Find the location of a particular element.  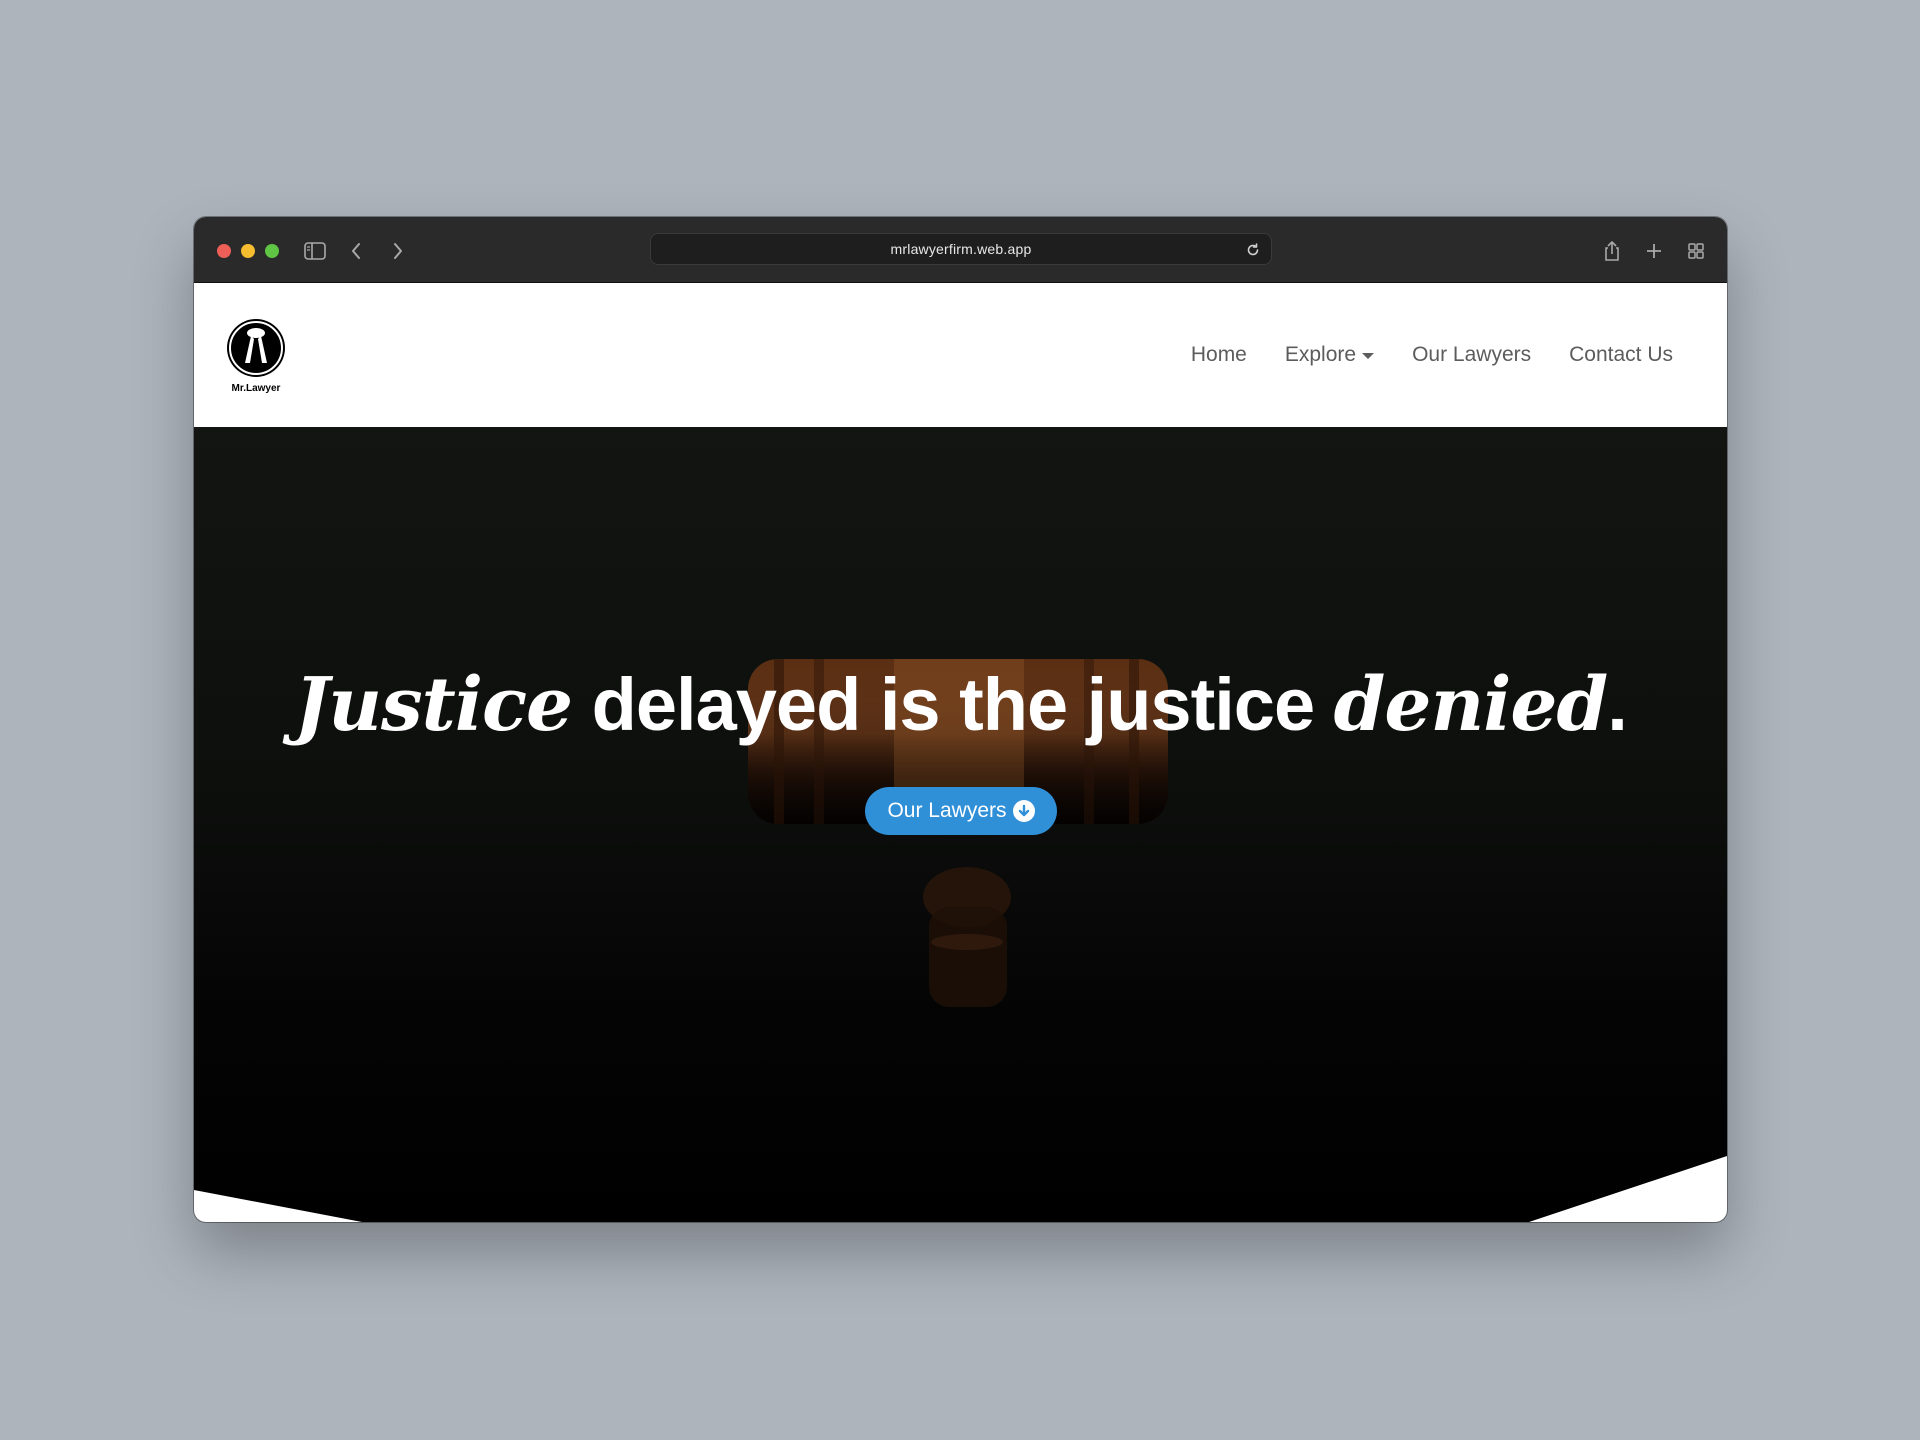

tab-overview-icon is located at coordinates (1696, 251).